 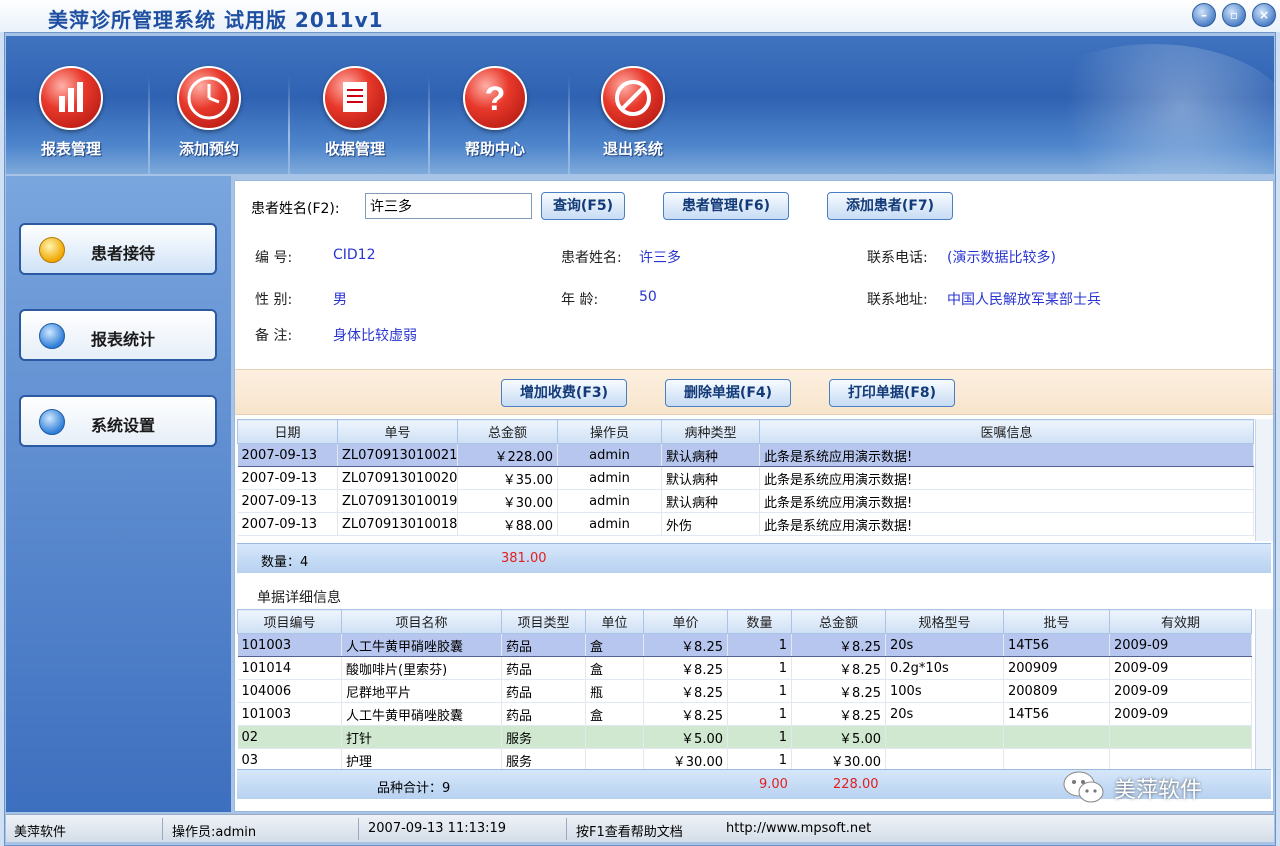 What do you see at coordinates (856, 784) in the screenshot?
I see `amount-total: 228.00` at bounding box center [856, 784].